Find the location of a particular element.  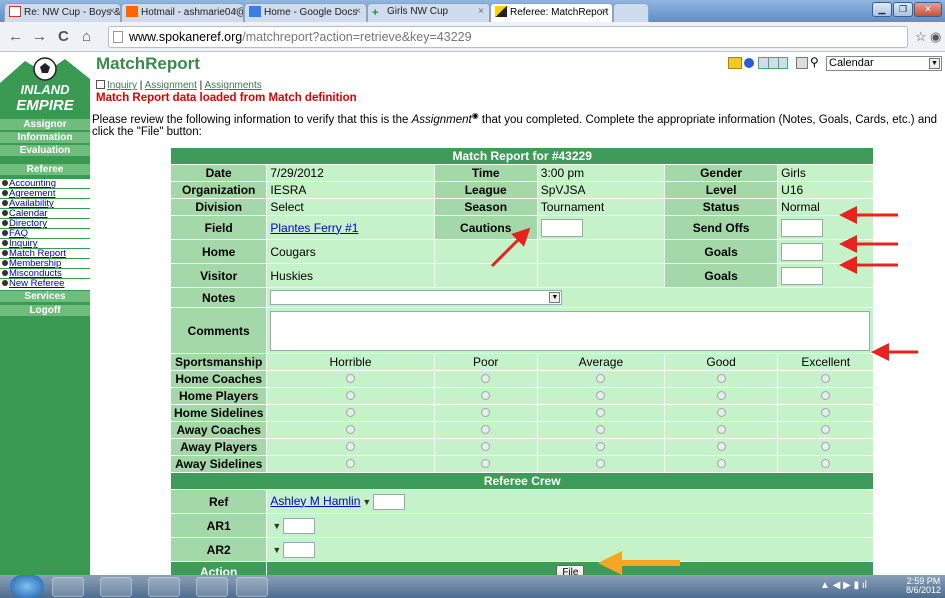

tab-girls-nw-cup: + Girls NW Cup × is located at coordinates (428, 12).